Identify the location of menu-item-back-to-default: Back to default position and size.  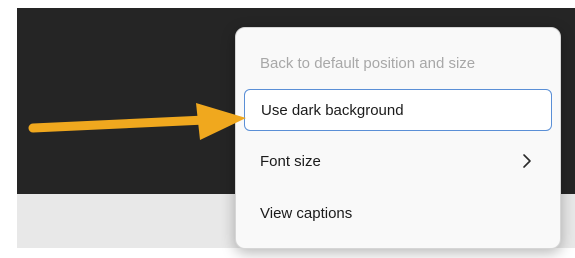
(398, 63).